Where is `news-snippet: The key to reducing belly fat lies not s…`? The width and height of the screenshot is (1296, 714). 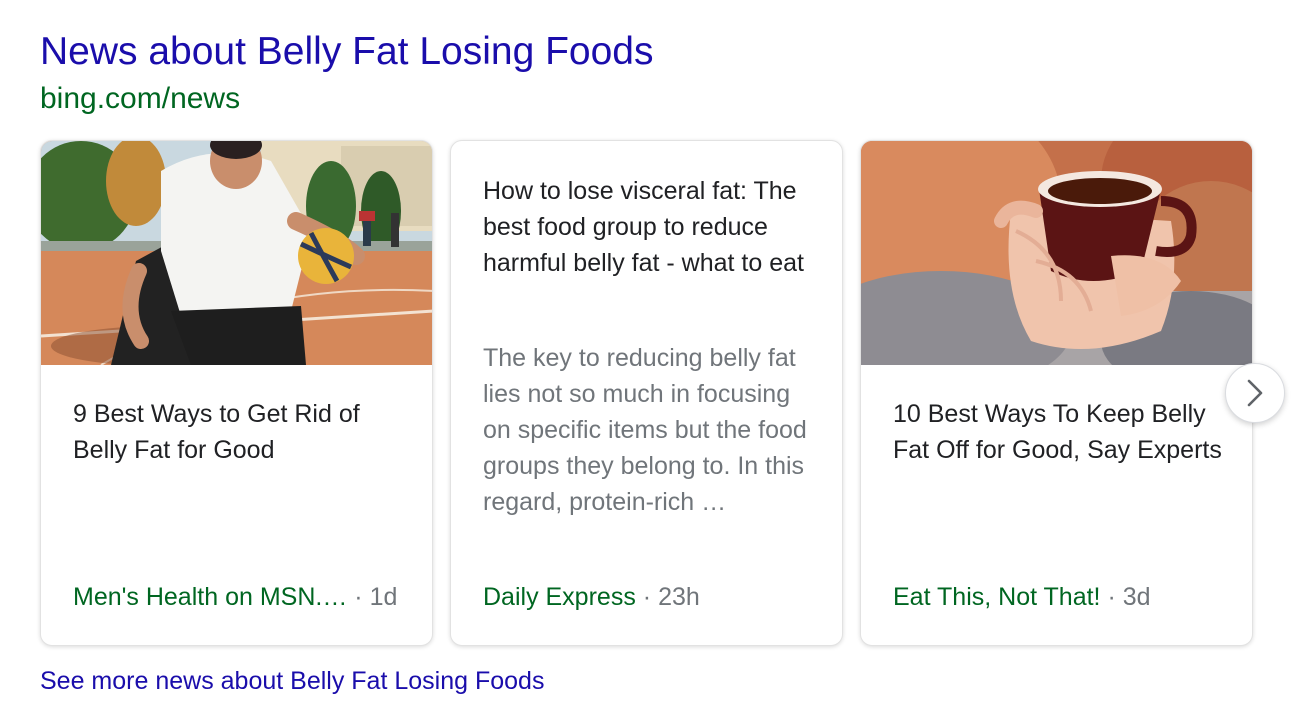
news-snippet: The key to reducing belly fat lies not s… is located at coordinates (645, 430).